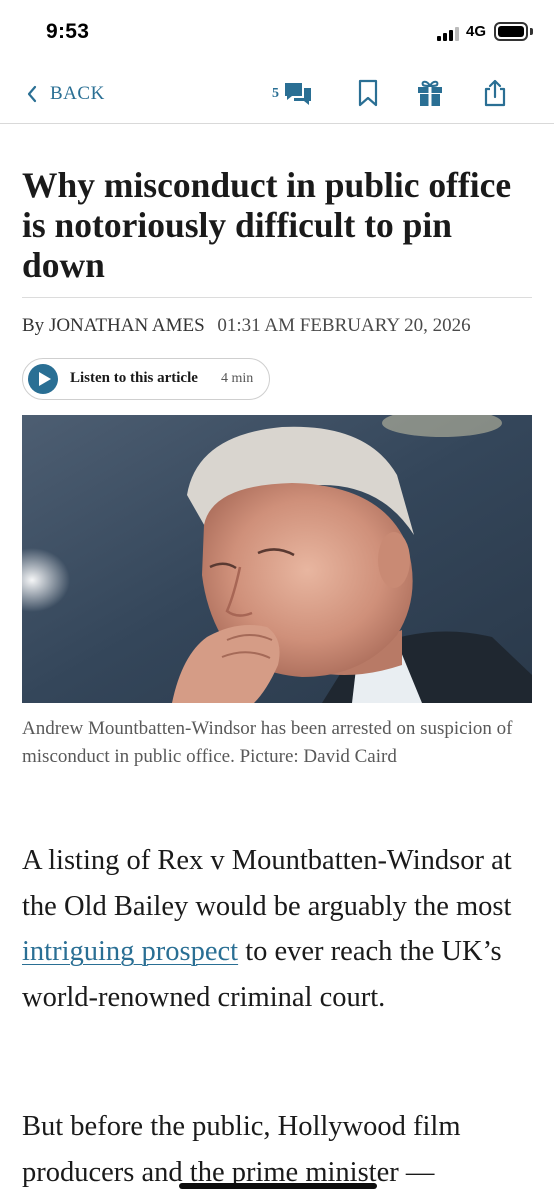 The width and height of the screenshot is (554, 1200). What do you see at coordinates (511, 31) in the screenshot?
I see `battery-icon` at bounding box center [511, 31].